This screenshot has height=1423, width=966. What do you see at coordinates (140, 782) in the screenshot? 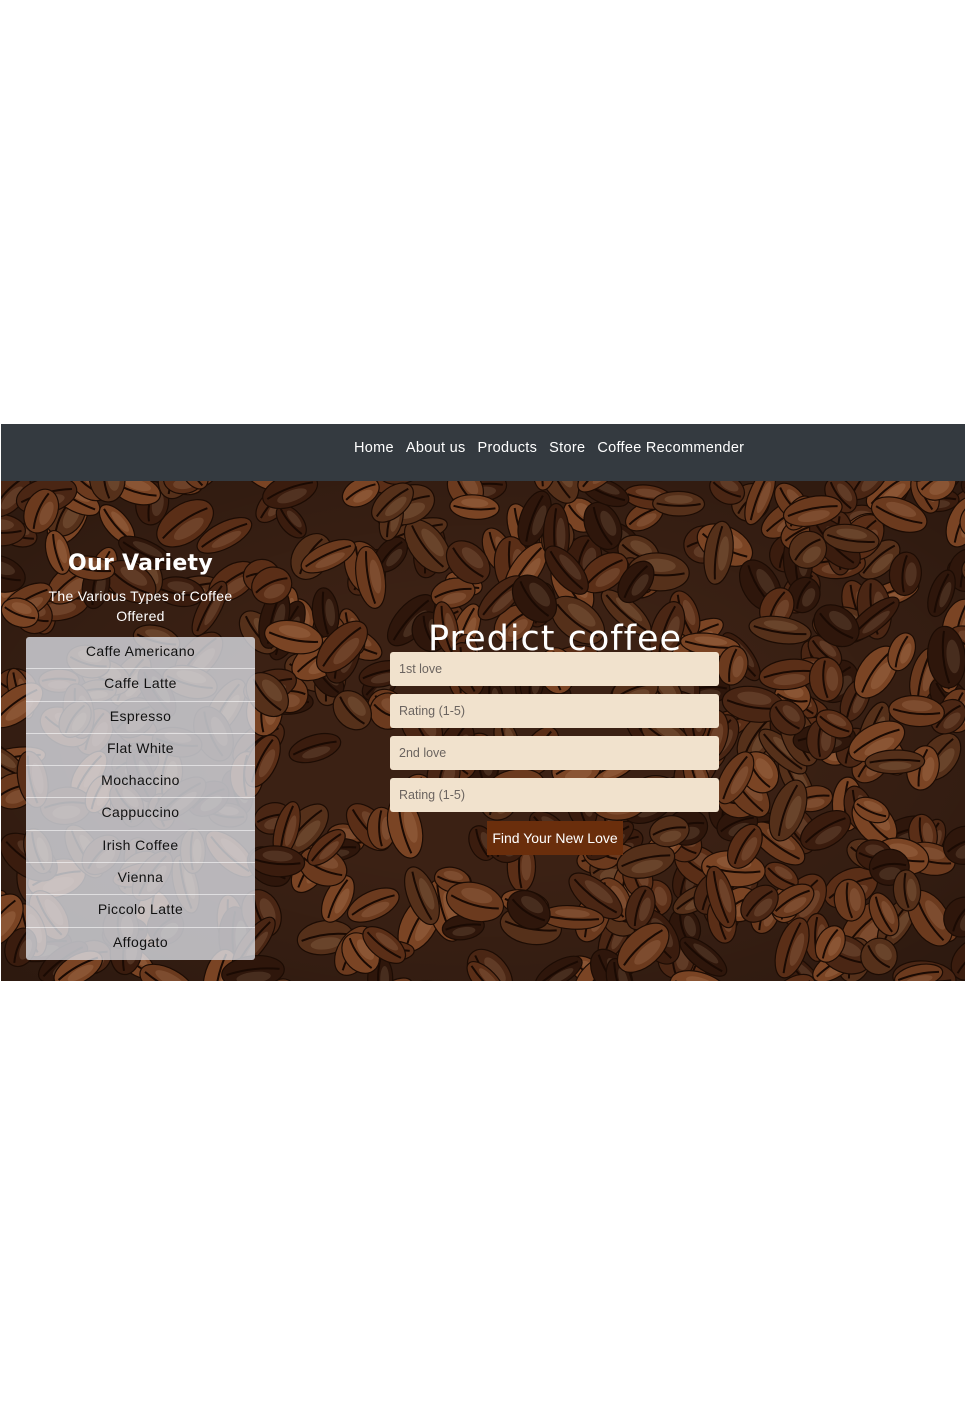
I see `list-item-mochaccino: Mochaccino` at bounding box center [140, 782].